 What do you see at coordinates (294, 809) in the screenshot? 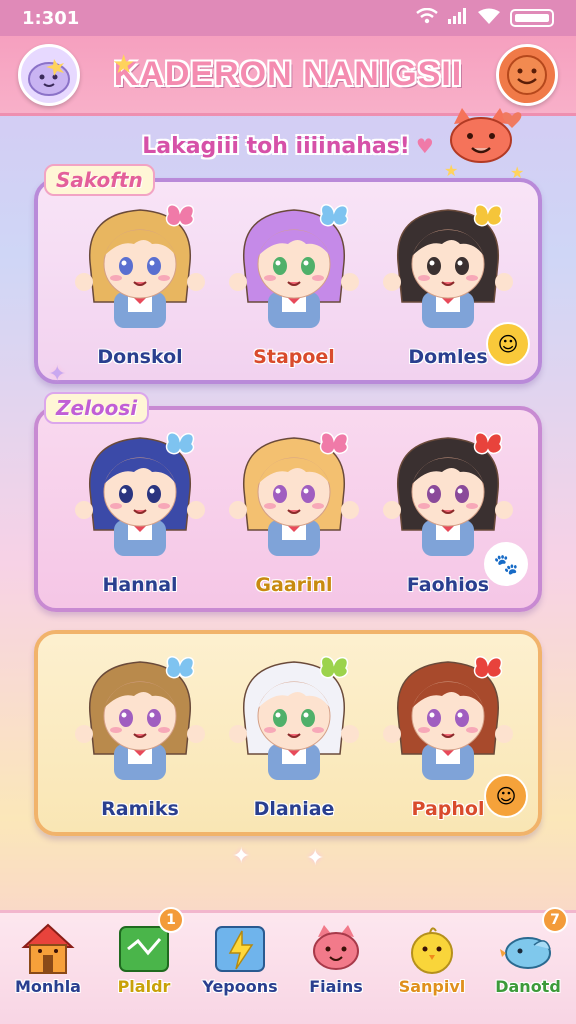
I see `character-name: Dlaniae` at bounding box center [294, 809].